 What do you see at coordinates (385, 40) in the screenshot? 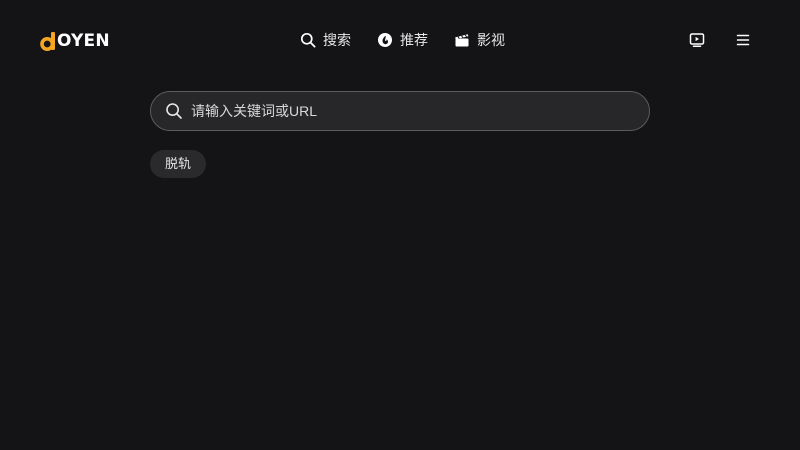
I see `recommend-icon` at bounding box center [385, 40].